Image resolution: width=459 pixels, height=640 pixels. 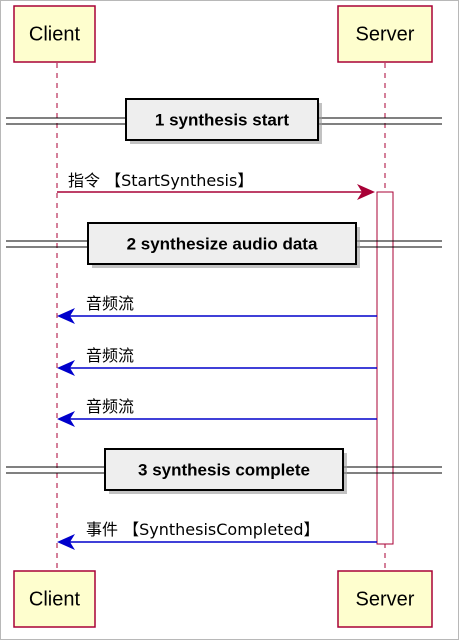 I want to click on participant-client-top-label: Client, so click(x=55, y=34).